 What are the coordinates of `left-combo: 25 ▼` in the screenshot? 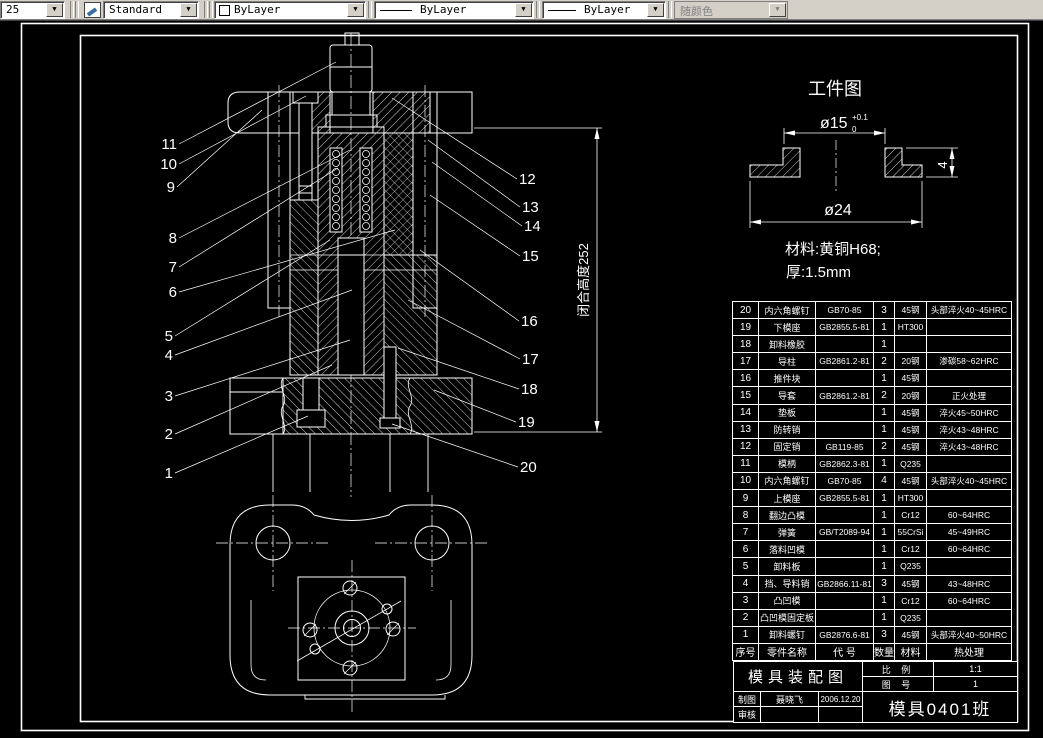 It's located at (32, 10).